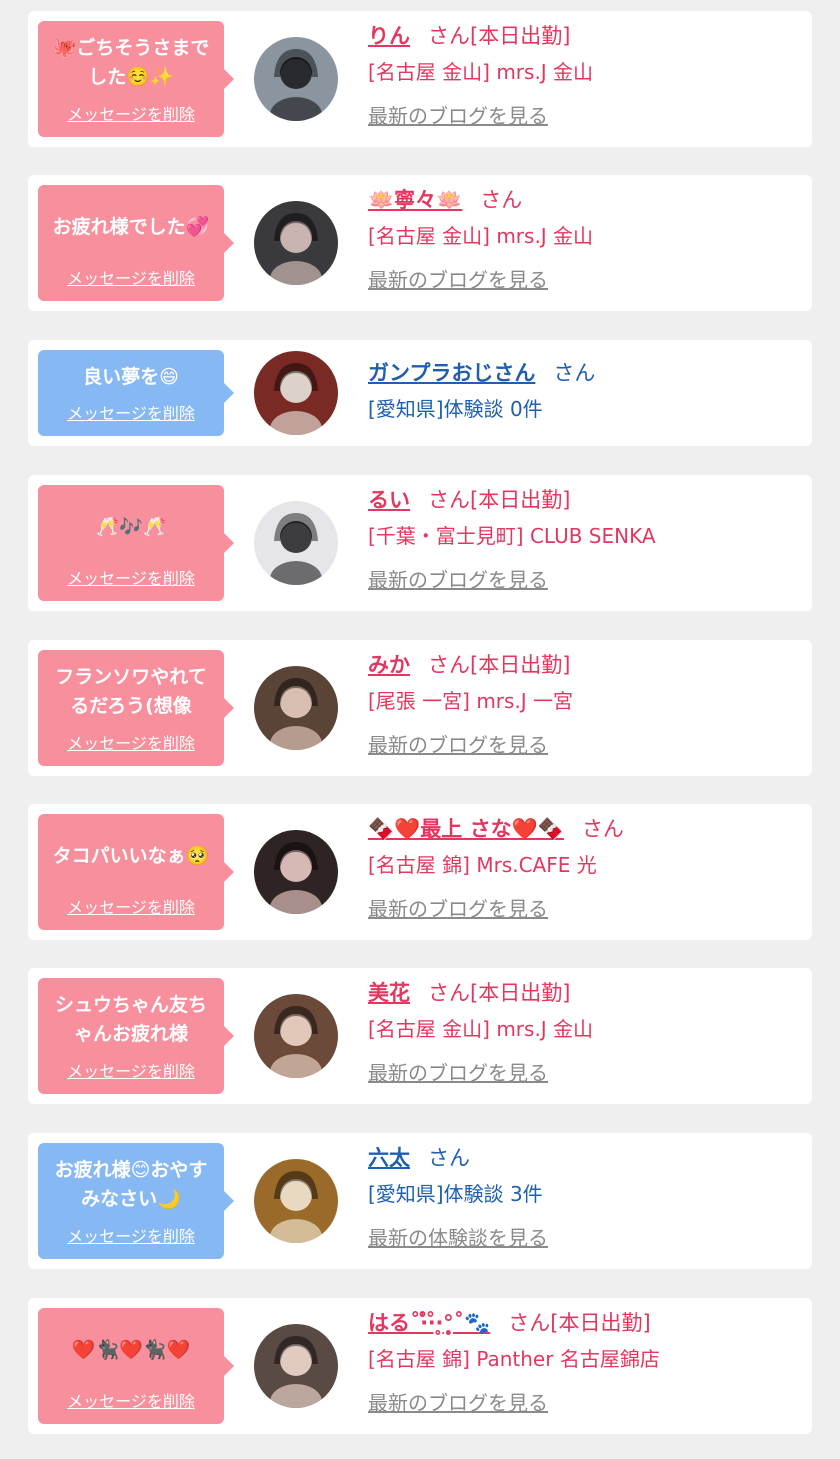  I want to click on profile-info: 六太 さん [愛知県]体験談 3件最新の体験談を見る, so click(458, 1198).